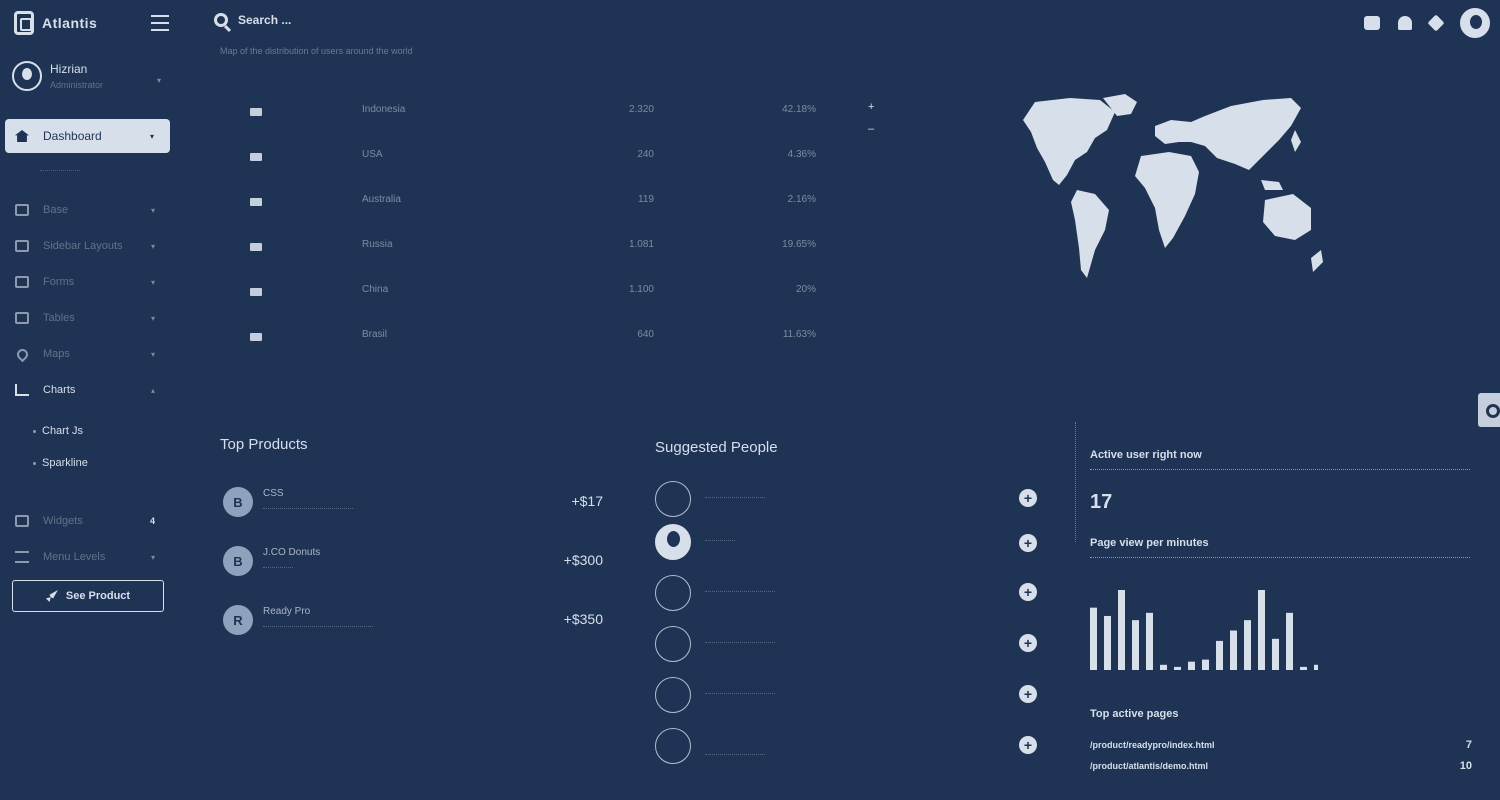  I want to click on table-icon, so click(22, 318).